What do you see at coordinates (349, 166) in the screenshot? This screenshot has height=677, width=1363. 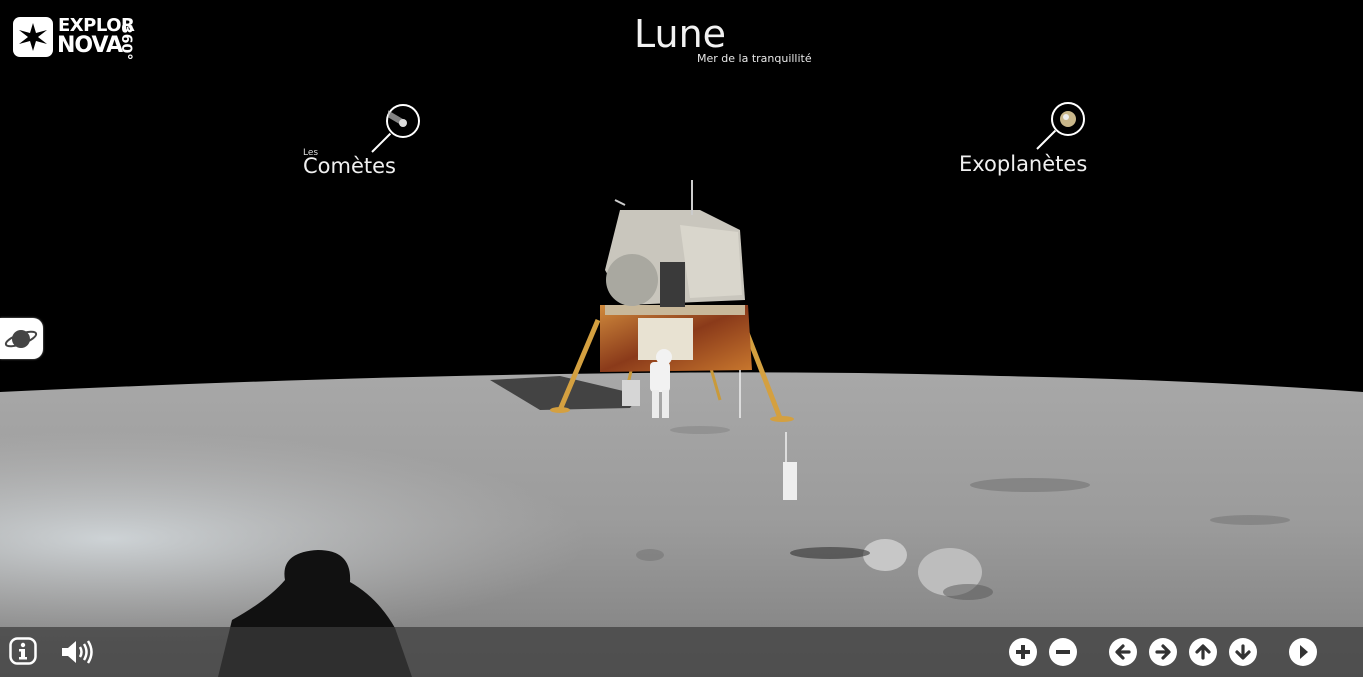 I see `hotspot-label: Comètes` at bounding box center [349, 166].